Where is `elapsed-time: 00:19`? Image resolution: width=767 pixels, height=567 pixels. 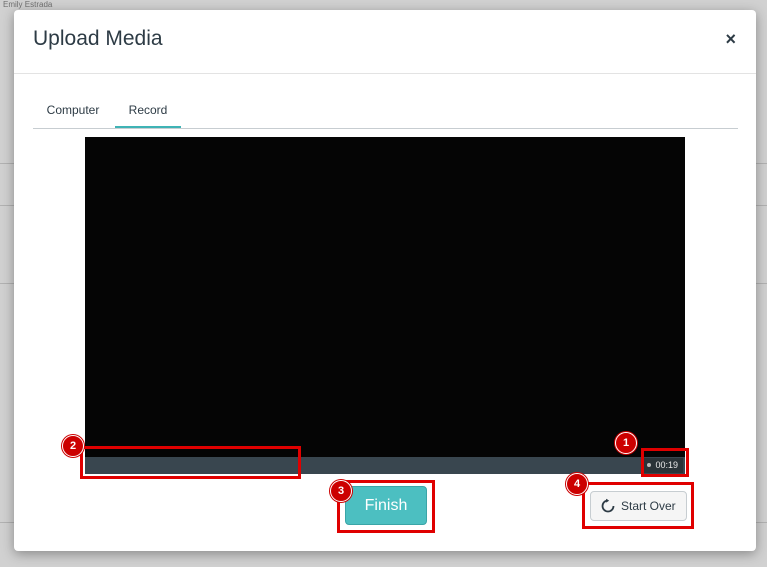 elapsed-time: 00:19 is located at coordinates (666, 465).